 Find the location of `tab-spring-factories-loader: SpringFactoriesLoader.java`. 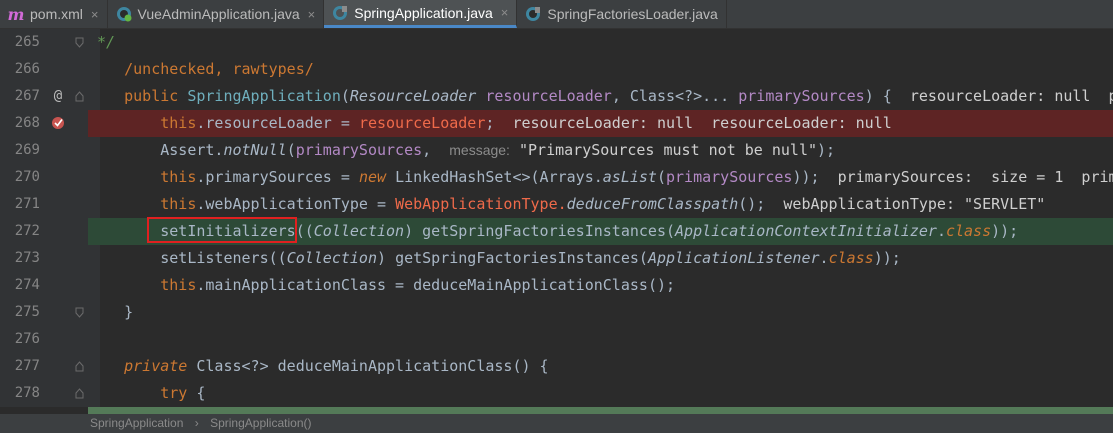

tab-spring-factories-loader: SpringFactoriesLoader.java is located at coordinates (622, 14).